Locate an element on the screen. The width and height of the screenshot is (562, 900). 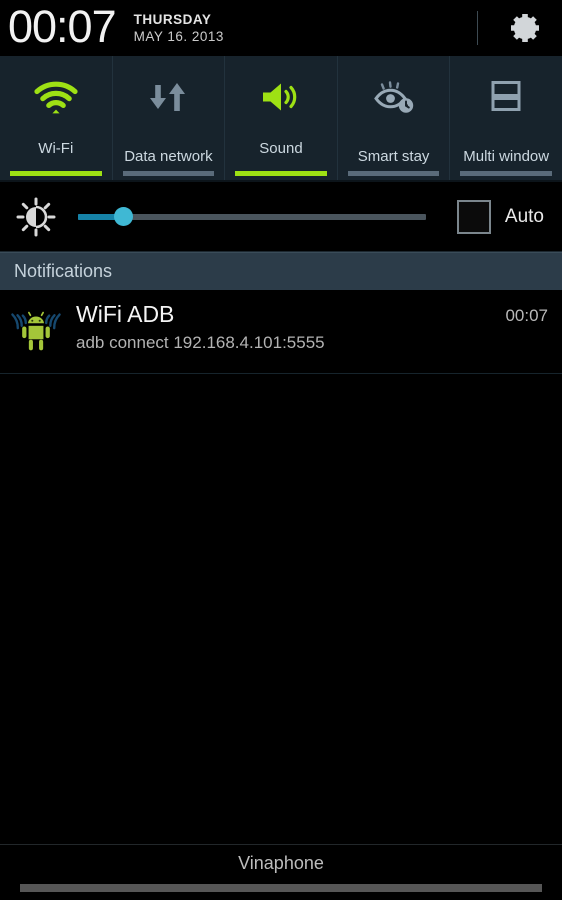
status-bar: 00:07 THURSDAY MAY 16. 2013 is located at coordinates (281, 28).